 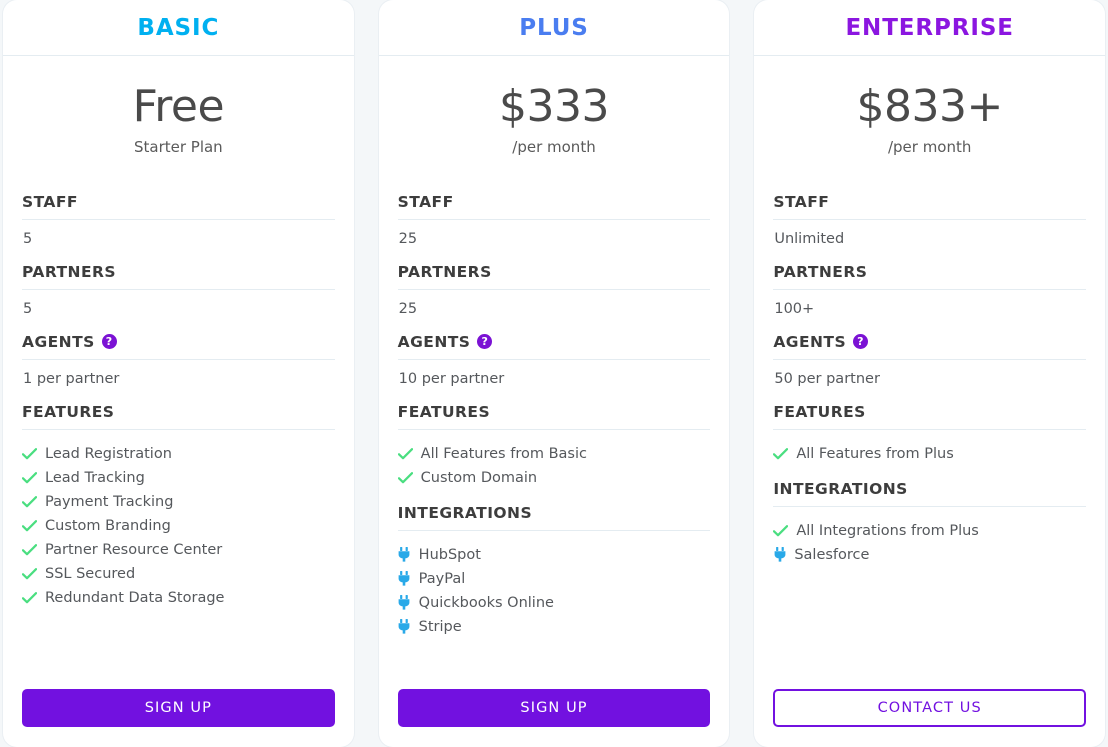 I want to click on feature-list: All Features from Plus, so click(x=929, y=455).